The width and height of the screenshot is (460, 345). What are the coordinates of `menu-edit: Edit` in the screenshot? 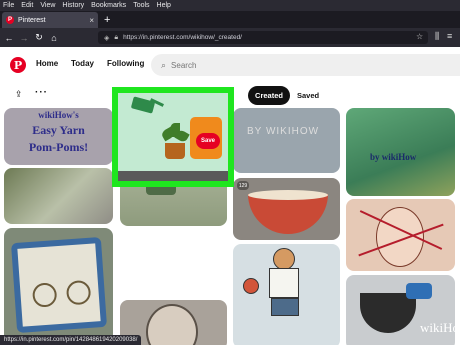 It's located at (27, 5).